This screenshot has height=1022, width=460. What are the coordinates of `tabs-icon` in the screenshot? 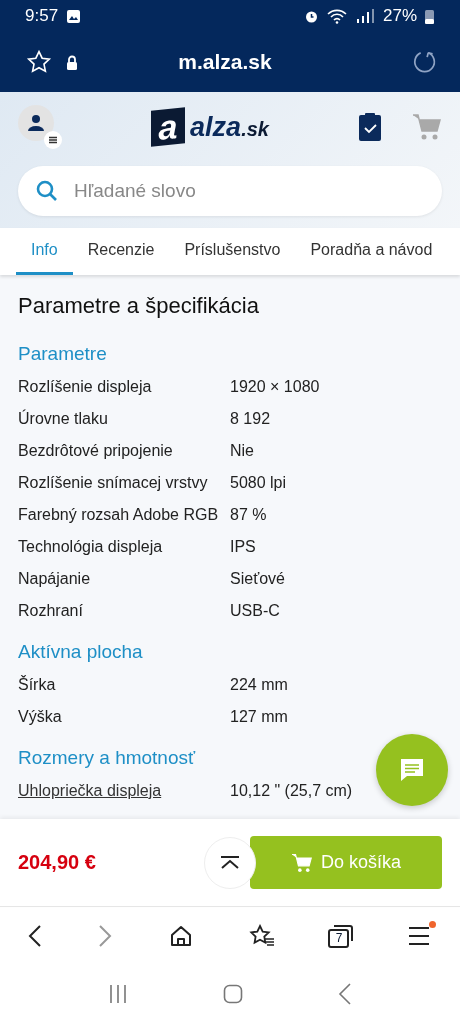 It's located at (341, 936).